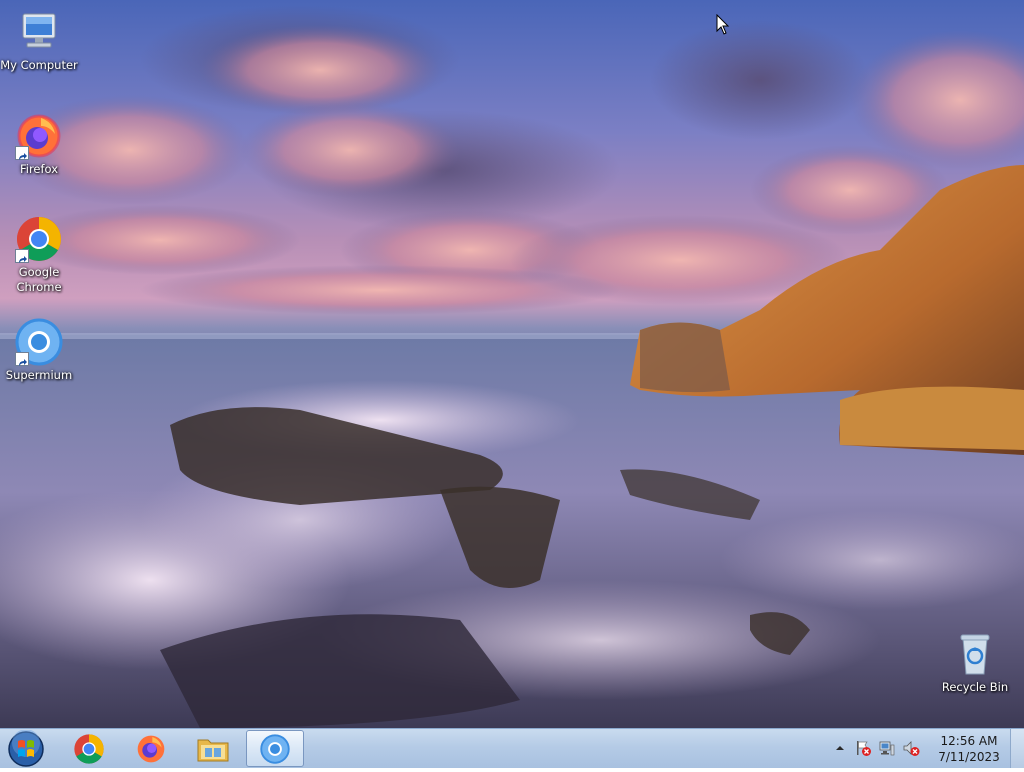  I want to click on show-desktop-button, so click(1017, 748).